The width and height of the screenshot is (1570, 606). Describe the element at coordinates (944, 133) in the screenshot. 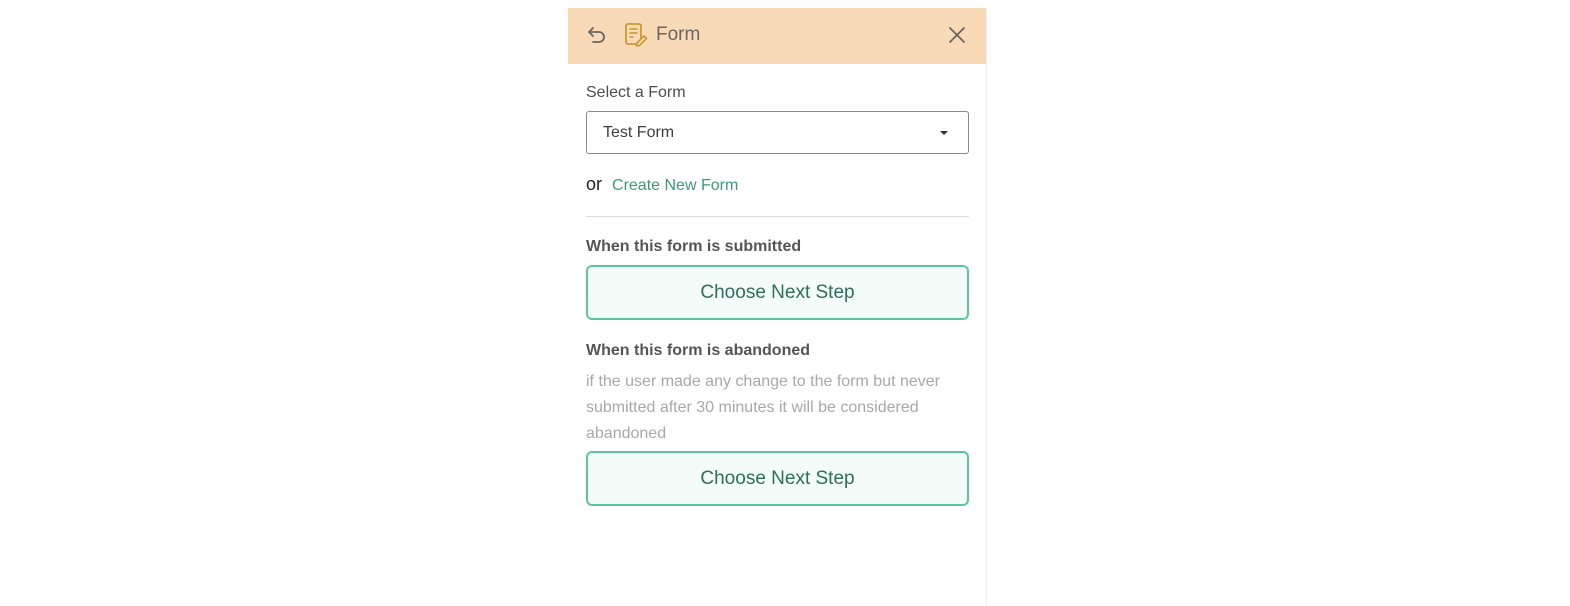

I see `caret-down-icon` at that location.